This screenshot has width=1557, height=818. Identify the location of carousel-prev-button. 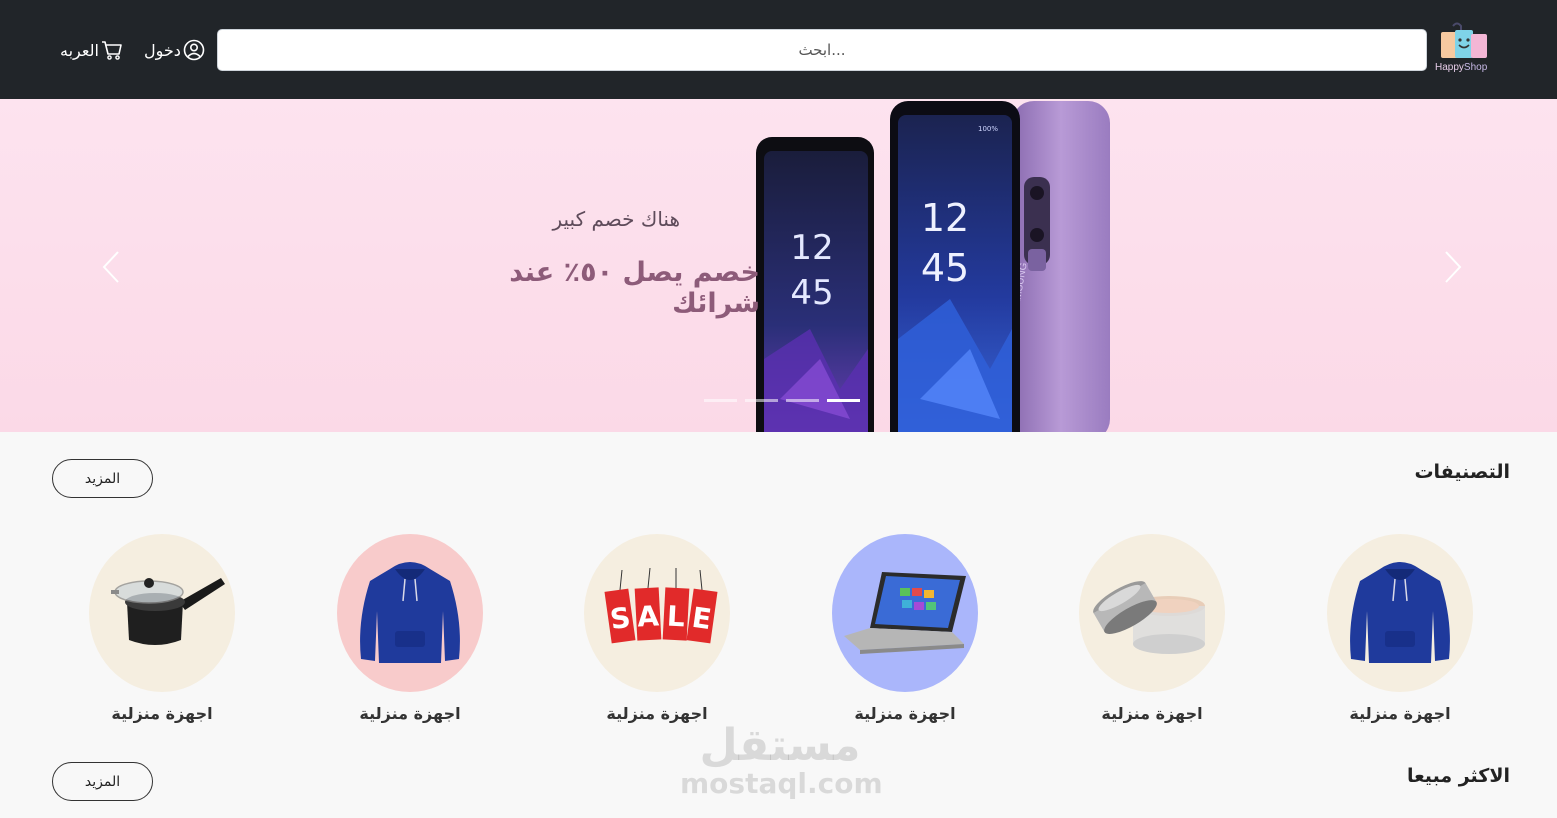
(111, 267).